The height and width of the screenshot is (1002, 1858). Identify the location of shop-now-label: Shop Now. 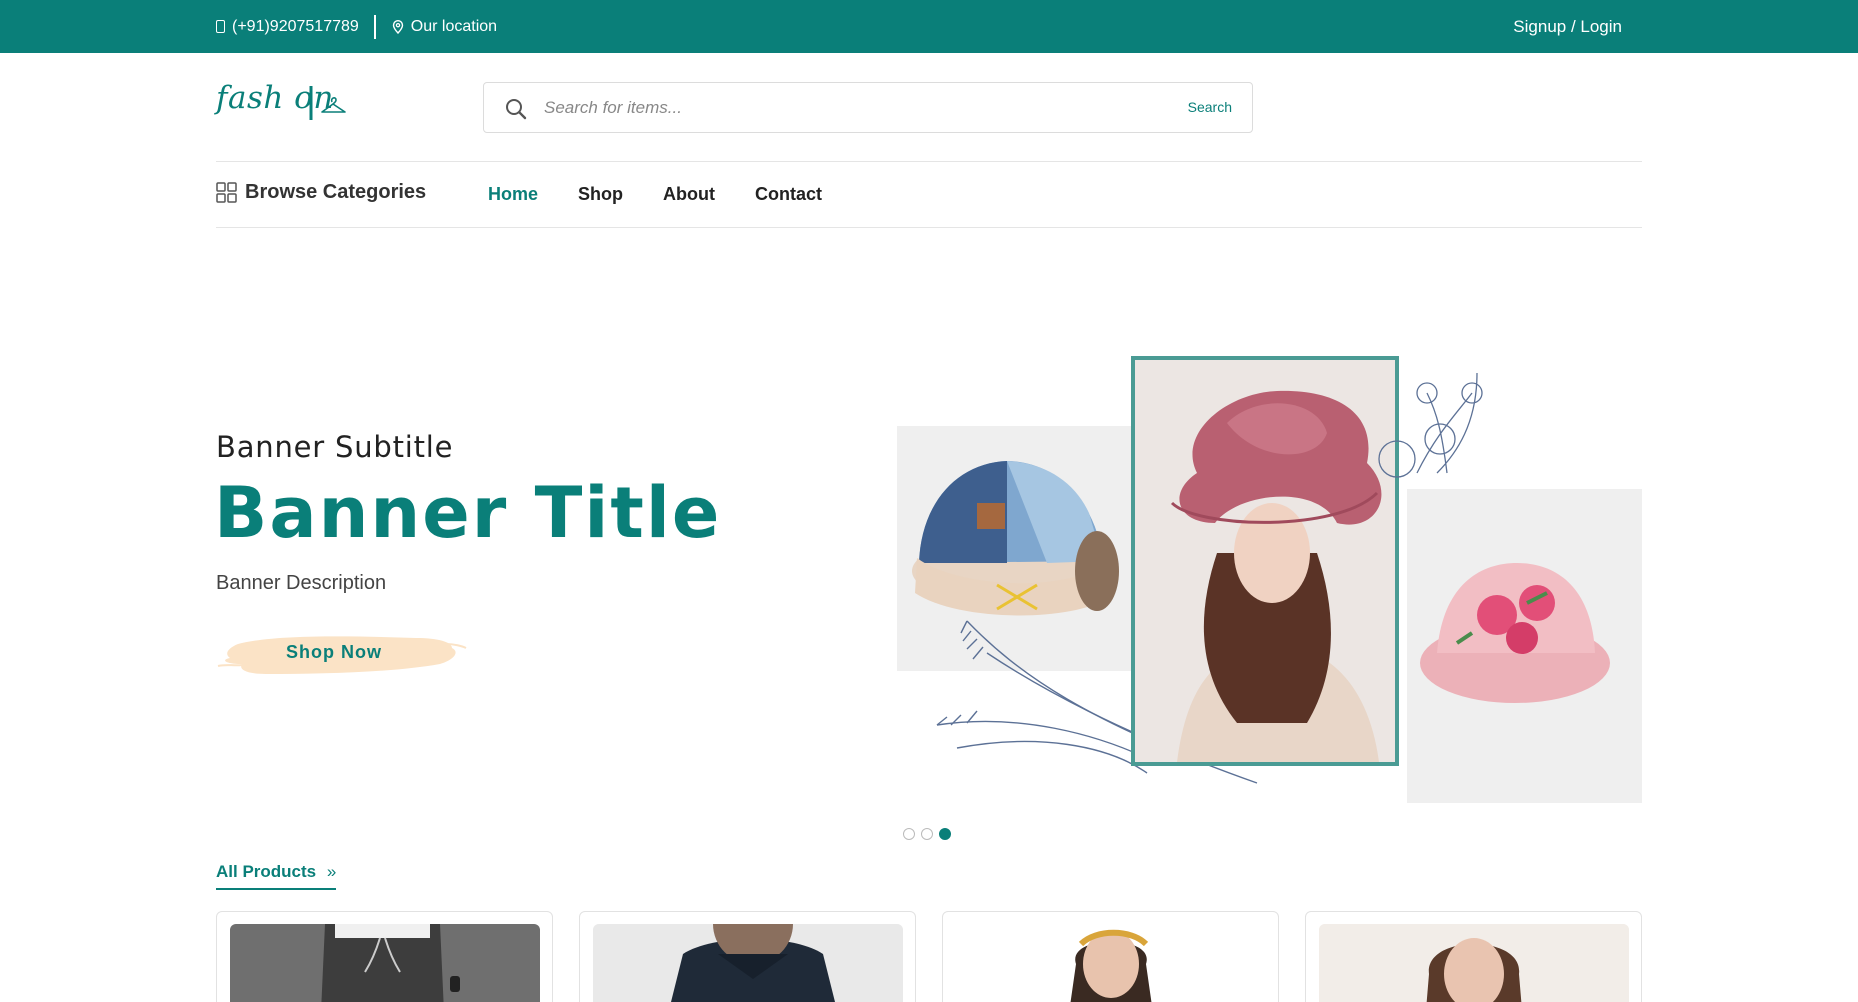
(334, 652).